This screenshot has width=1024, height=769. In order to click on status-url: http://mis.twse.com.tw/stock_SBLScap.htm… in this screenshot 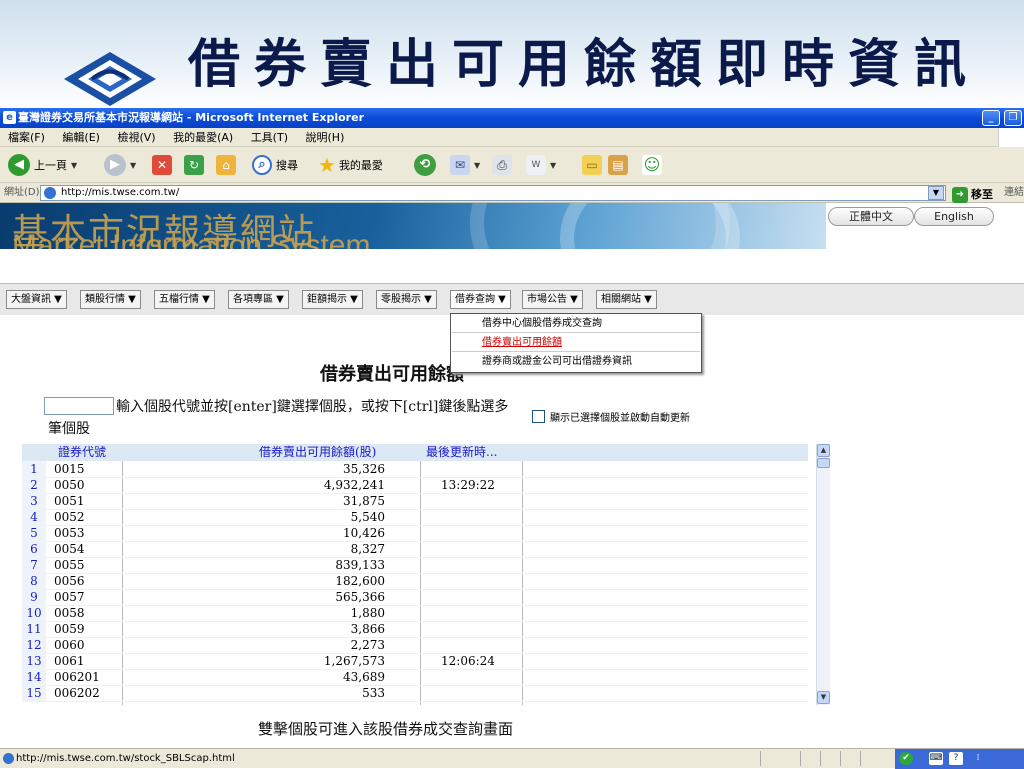, I will do `click(125, 758)`.